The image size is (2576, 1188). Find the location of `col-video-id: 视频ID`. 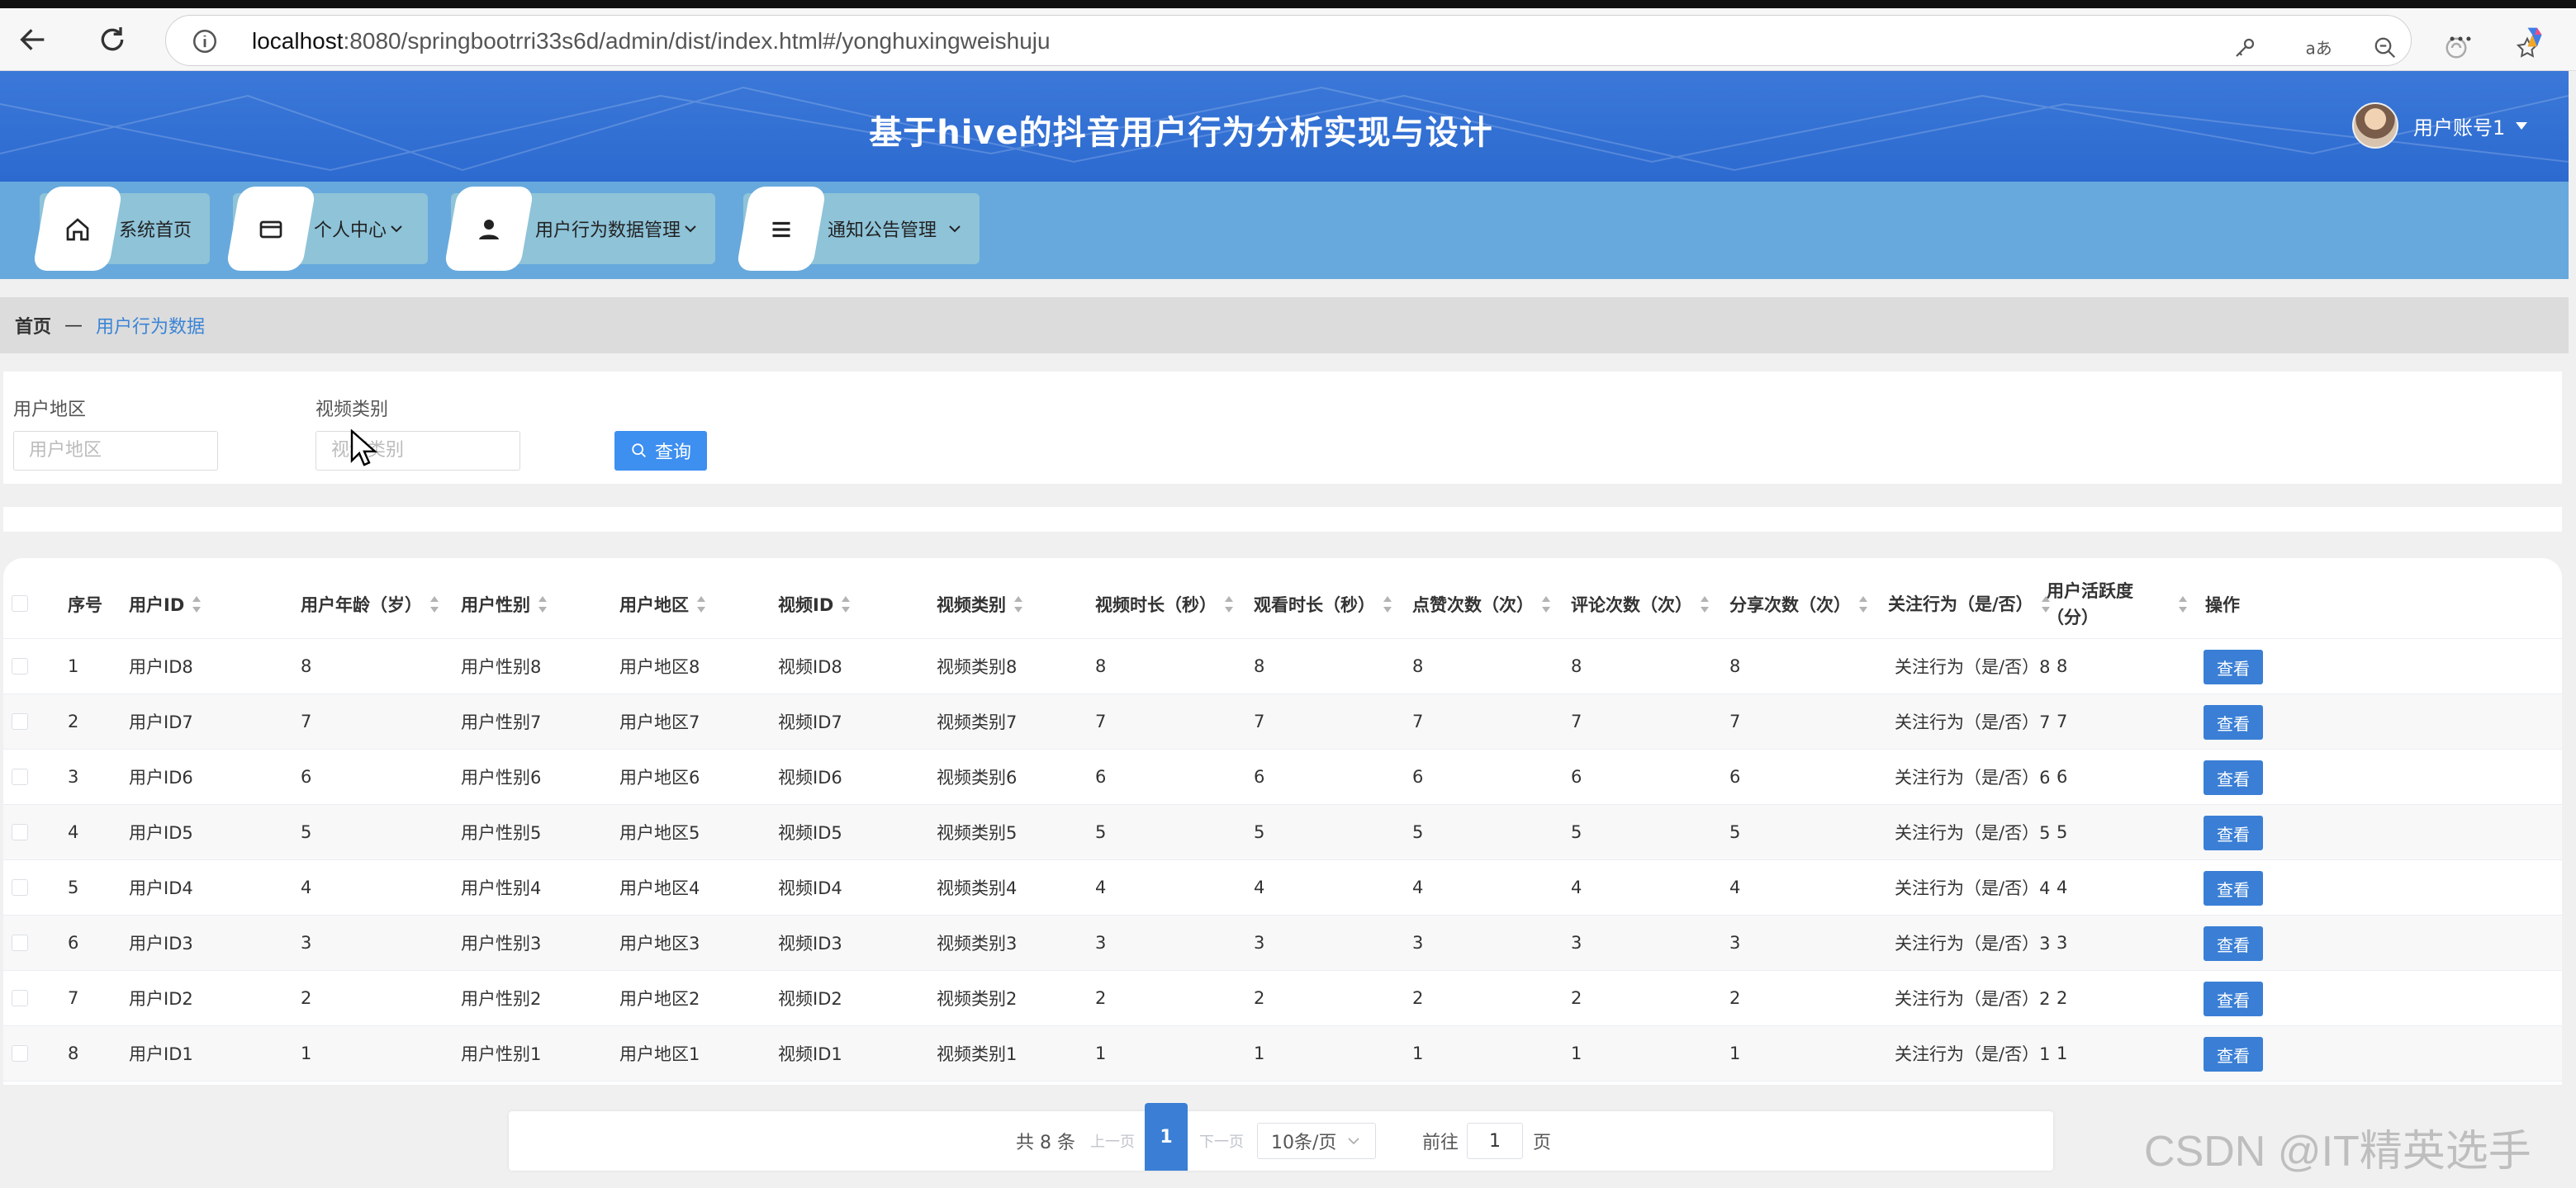

col-video-id: 视频ID is located at coordinates (814, 604).